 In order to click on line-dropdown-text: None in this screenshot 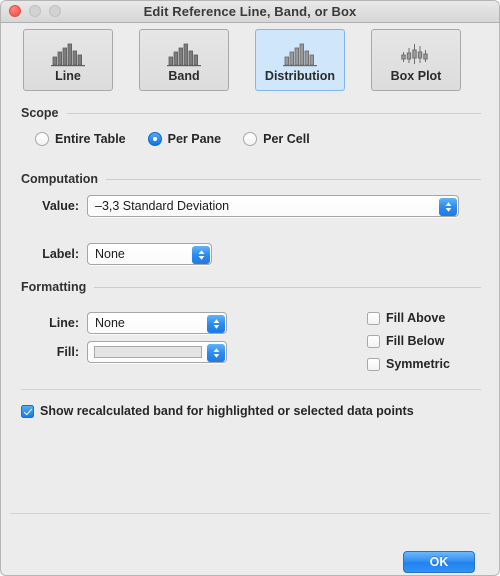, I will do `click(110, 323)`.